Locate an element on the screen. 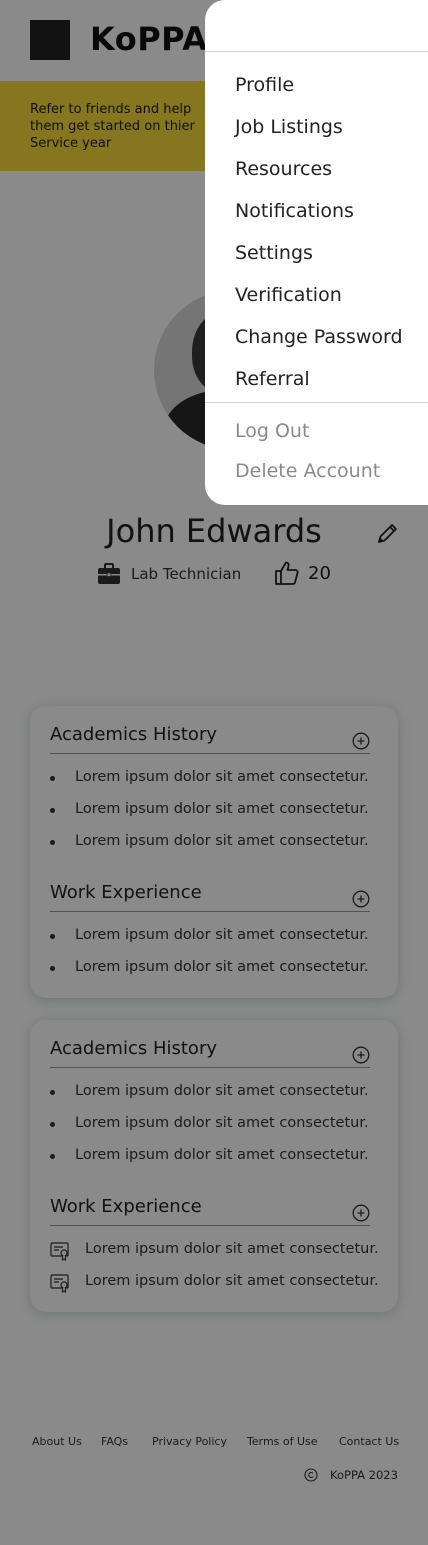 This screenshot has width=428, height=1545. menu-item-change-password: Change Password is located at coordinates (319, 337).